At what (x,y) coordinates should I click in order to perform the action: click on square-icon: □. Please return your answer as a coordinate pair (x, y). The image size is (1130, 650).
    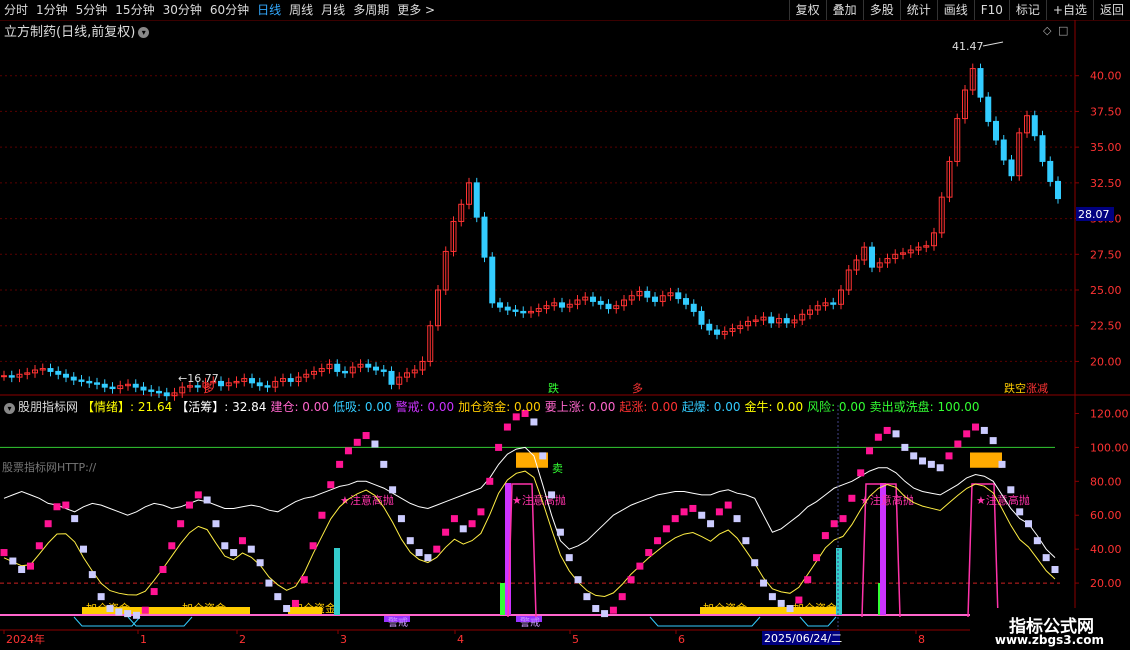
    Looking at the image, I should click on (1063, 30).